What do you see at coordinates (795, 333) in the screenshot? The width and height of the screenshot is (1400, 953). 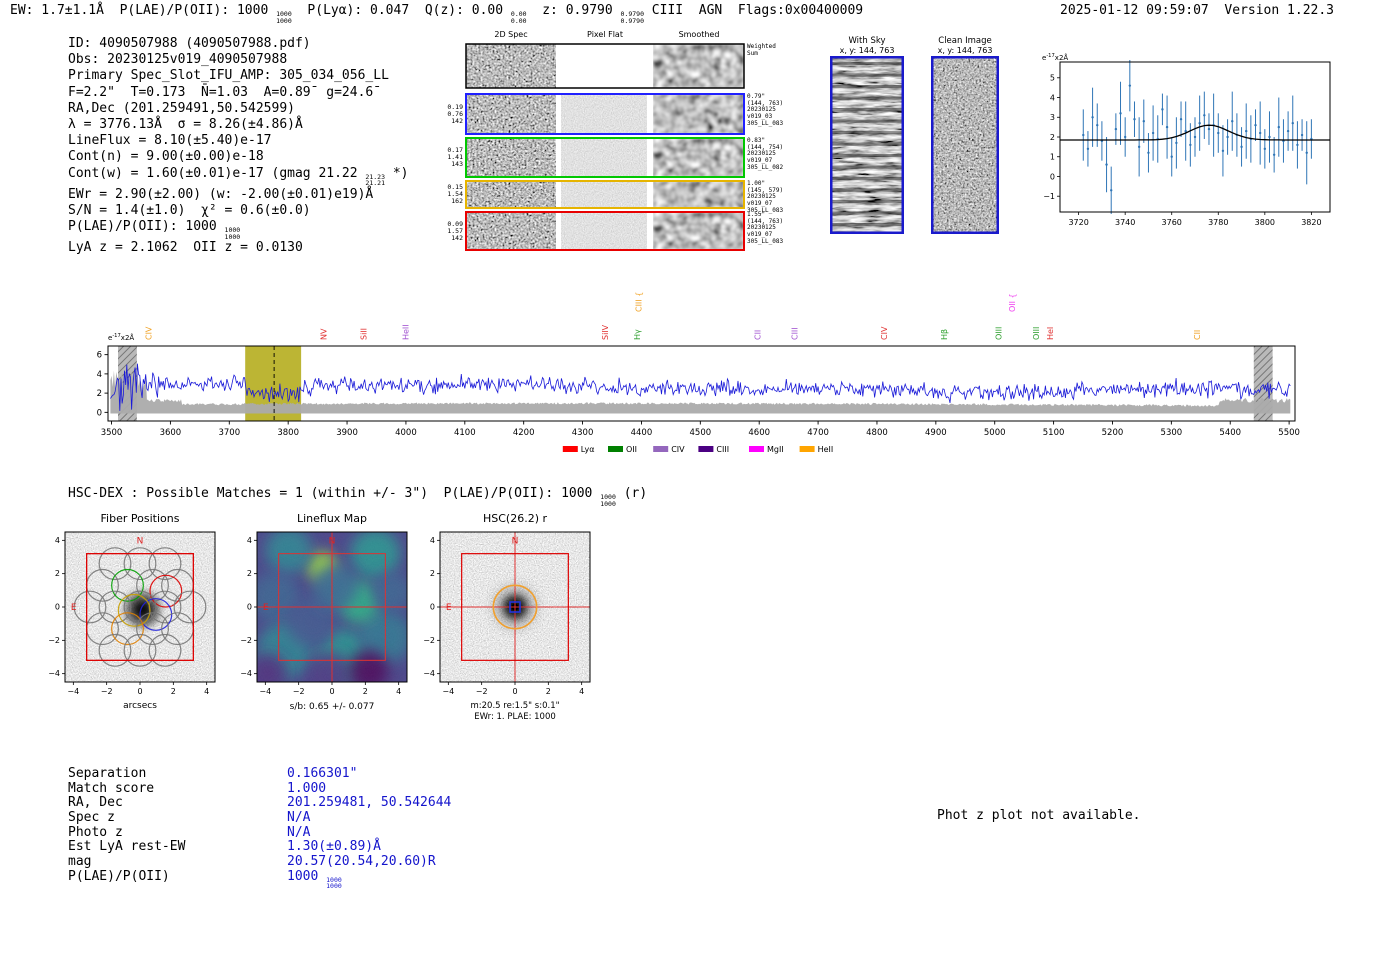 I see `emission-label: CIII` at bounding box center [795, 333].